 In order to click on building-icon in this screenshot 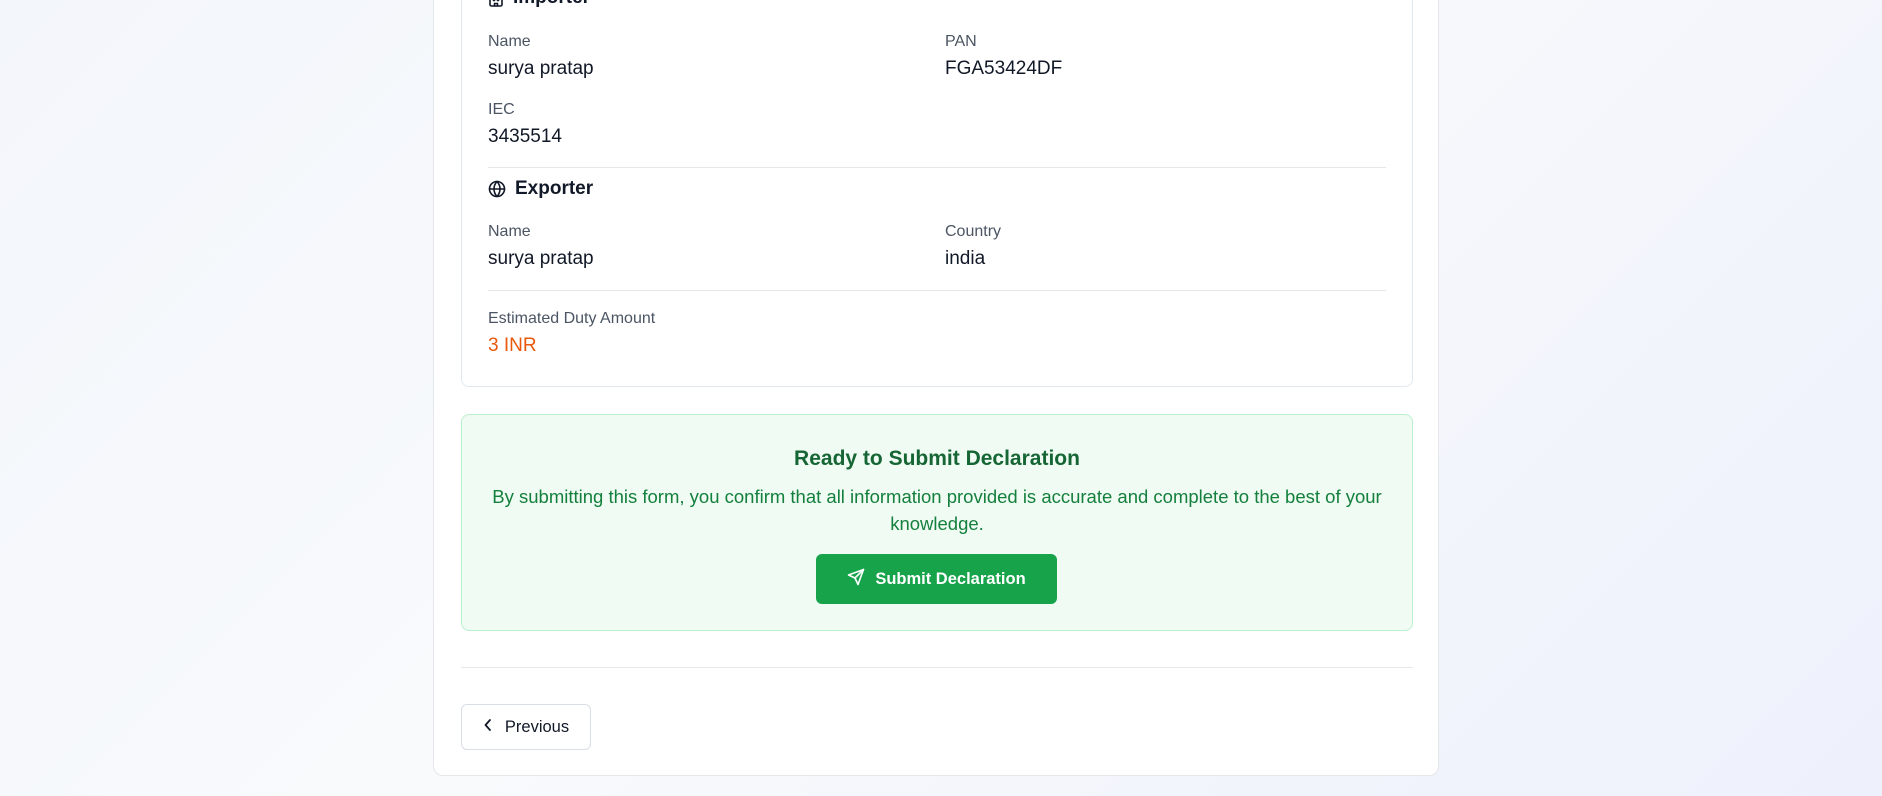, I will do `click(496, 3)`.